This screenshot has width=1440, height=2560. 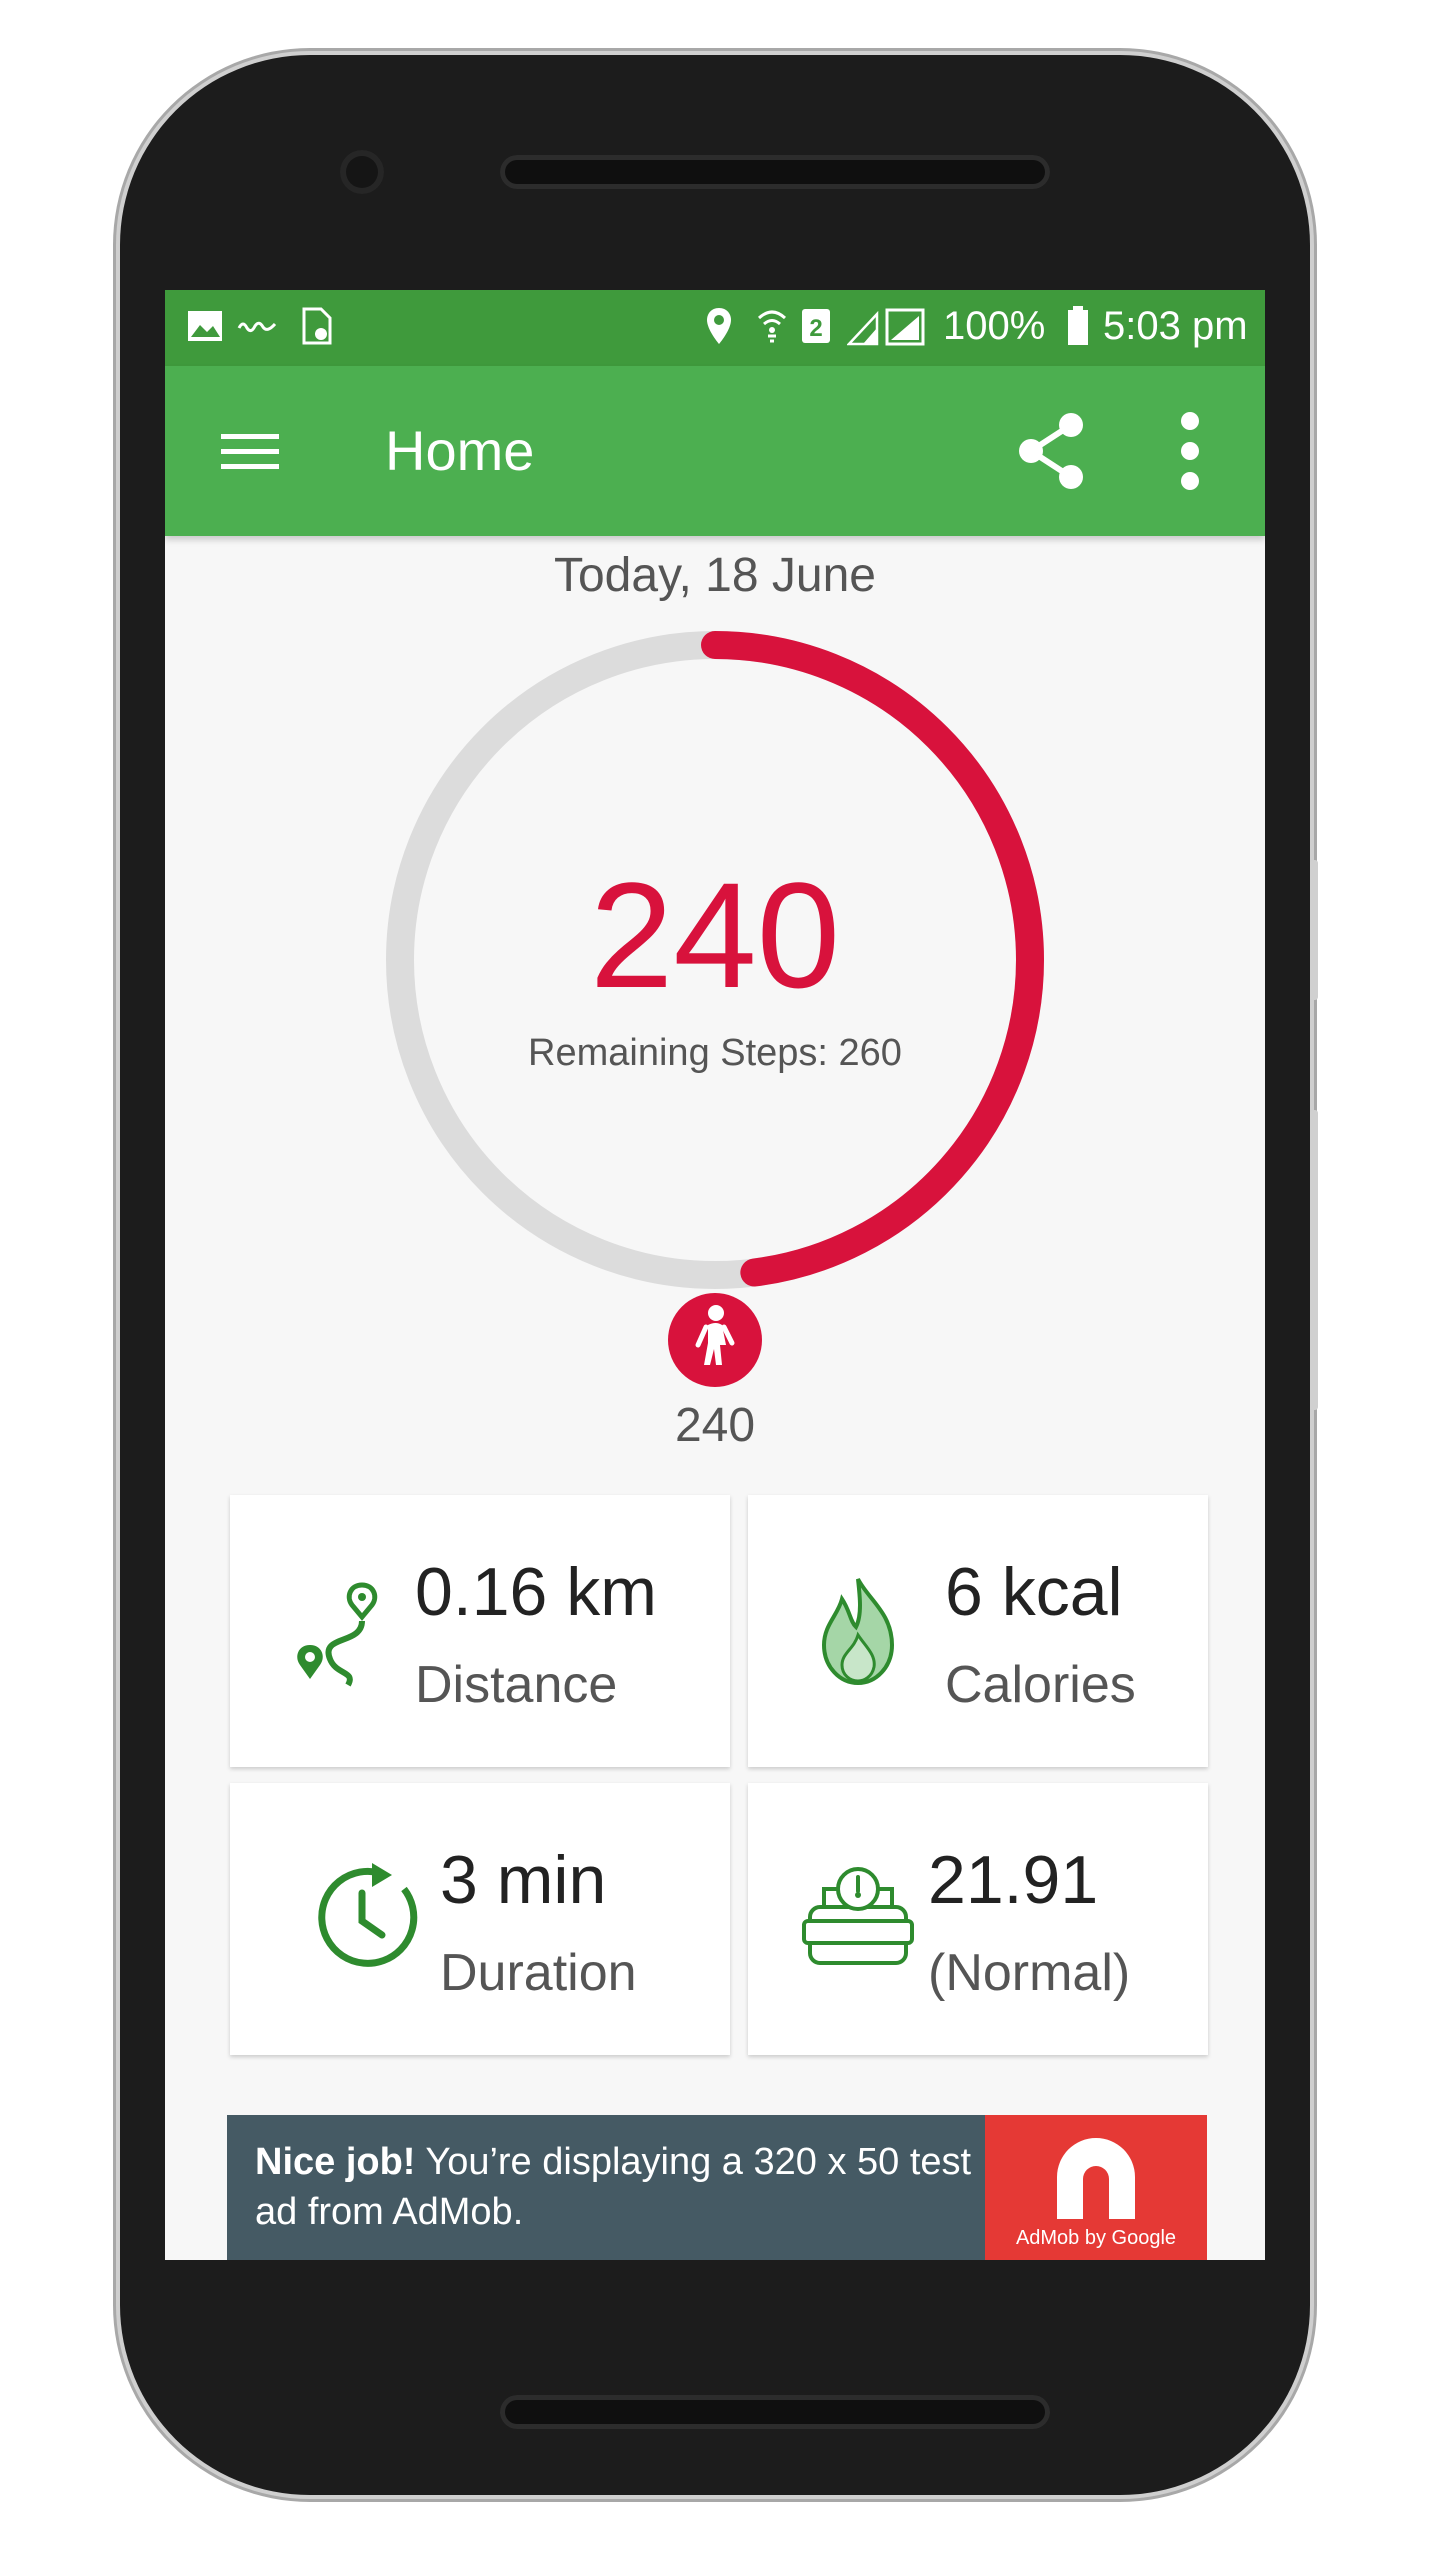 What do you see at coordinates (536, 1592) in the screenshot?
I see `distance-value: 0.16 km` at bounding box center [536, 1592].